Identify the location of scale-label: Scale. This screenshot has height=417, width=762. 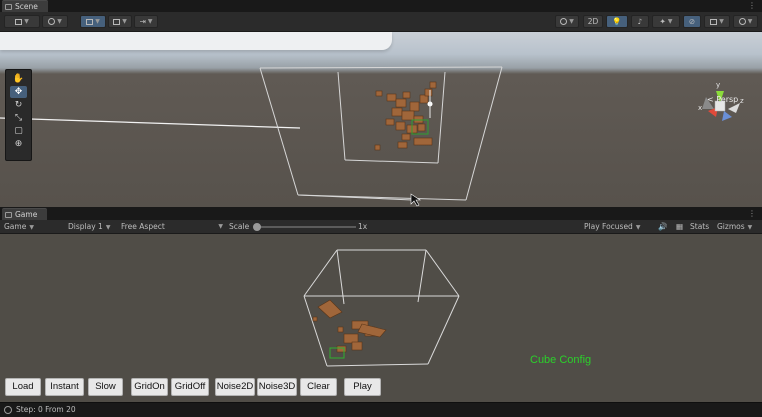
(239, 226).